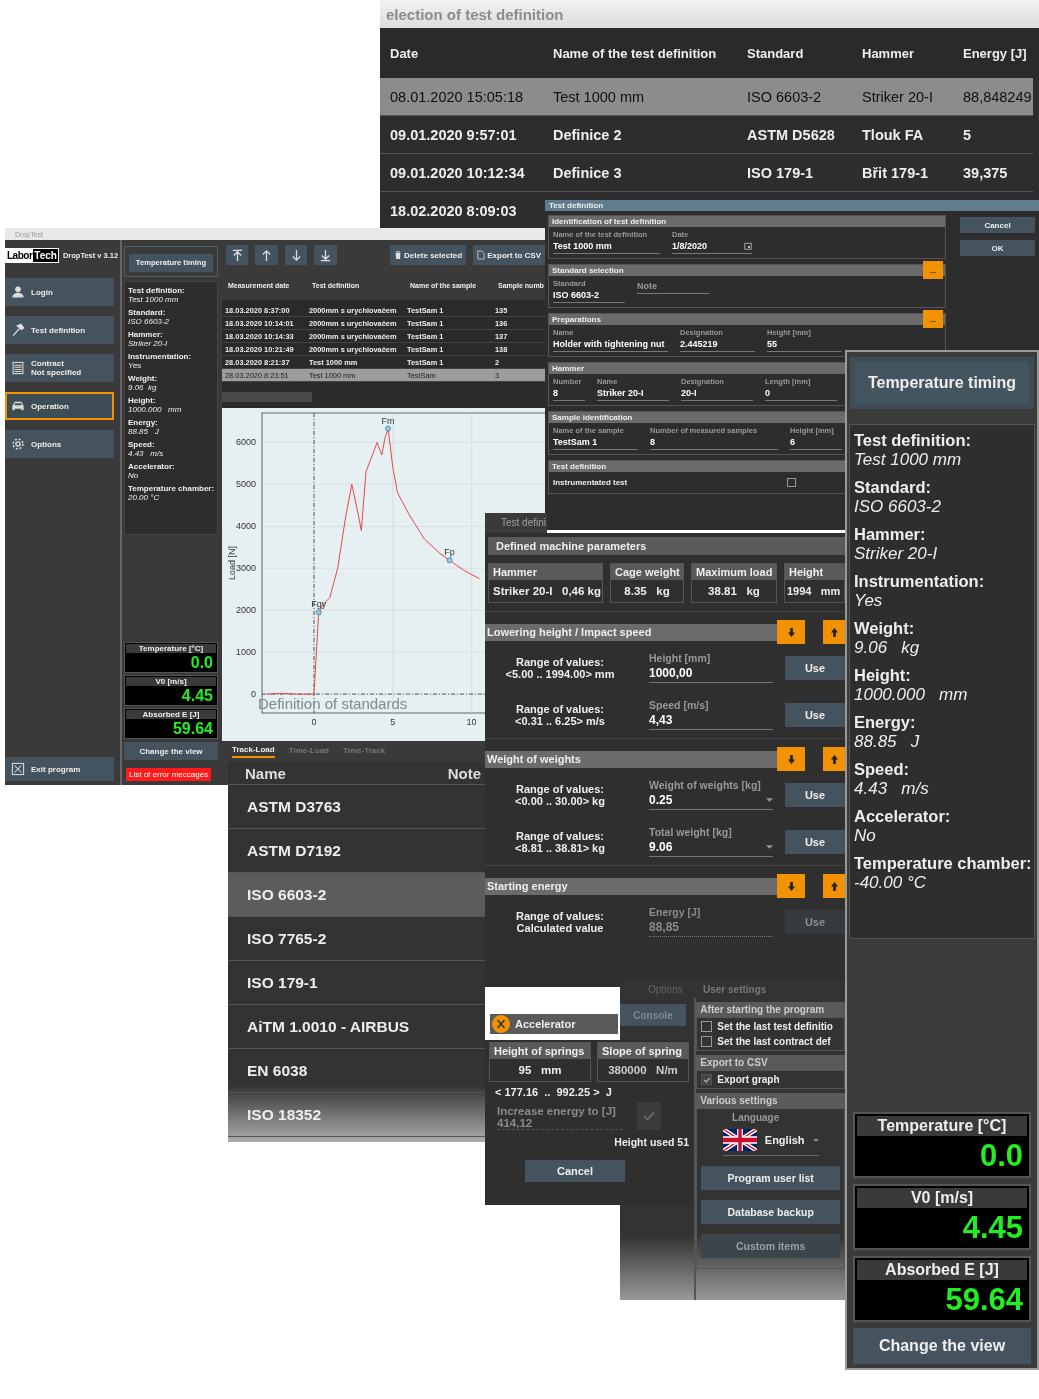 This screenshot has height=1399, width=1039. Describe the element at coordinates (245, 484) in the screenshot. I see `tick-label: 5000` at that location.